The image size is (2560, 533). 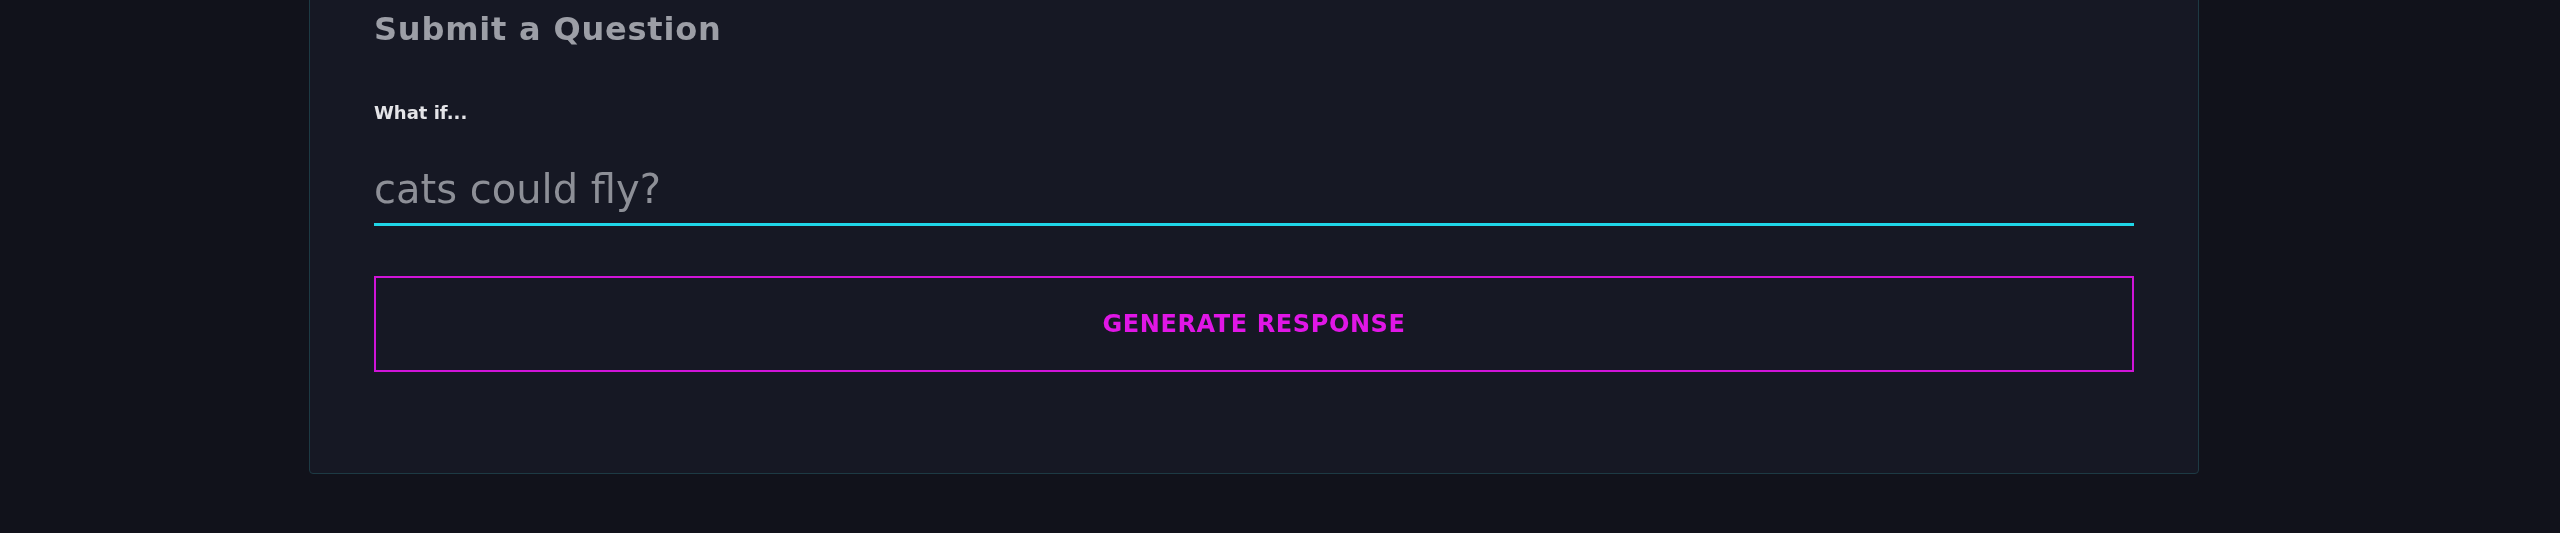 I want to click on generate-button: GENERATE RESPONSE, so click(x=1254, y=324).